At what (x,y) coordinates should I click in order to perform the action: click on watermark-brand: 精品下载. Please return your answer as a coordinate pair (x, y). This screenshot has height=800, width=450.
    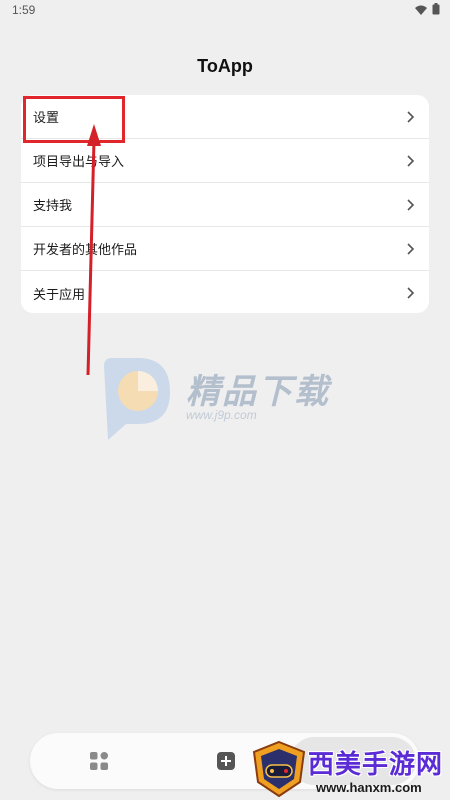
    Looking at the image, I should click on (258, 392).